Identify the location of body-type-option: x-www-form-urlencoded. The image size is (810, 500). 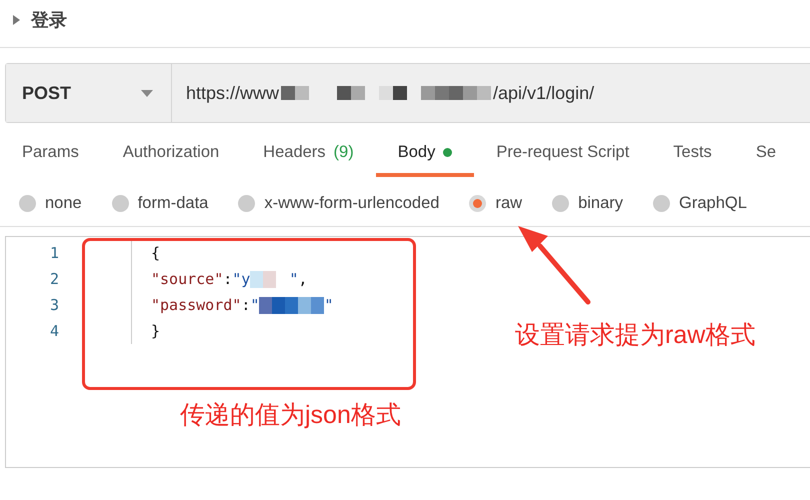
(339, 203).